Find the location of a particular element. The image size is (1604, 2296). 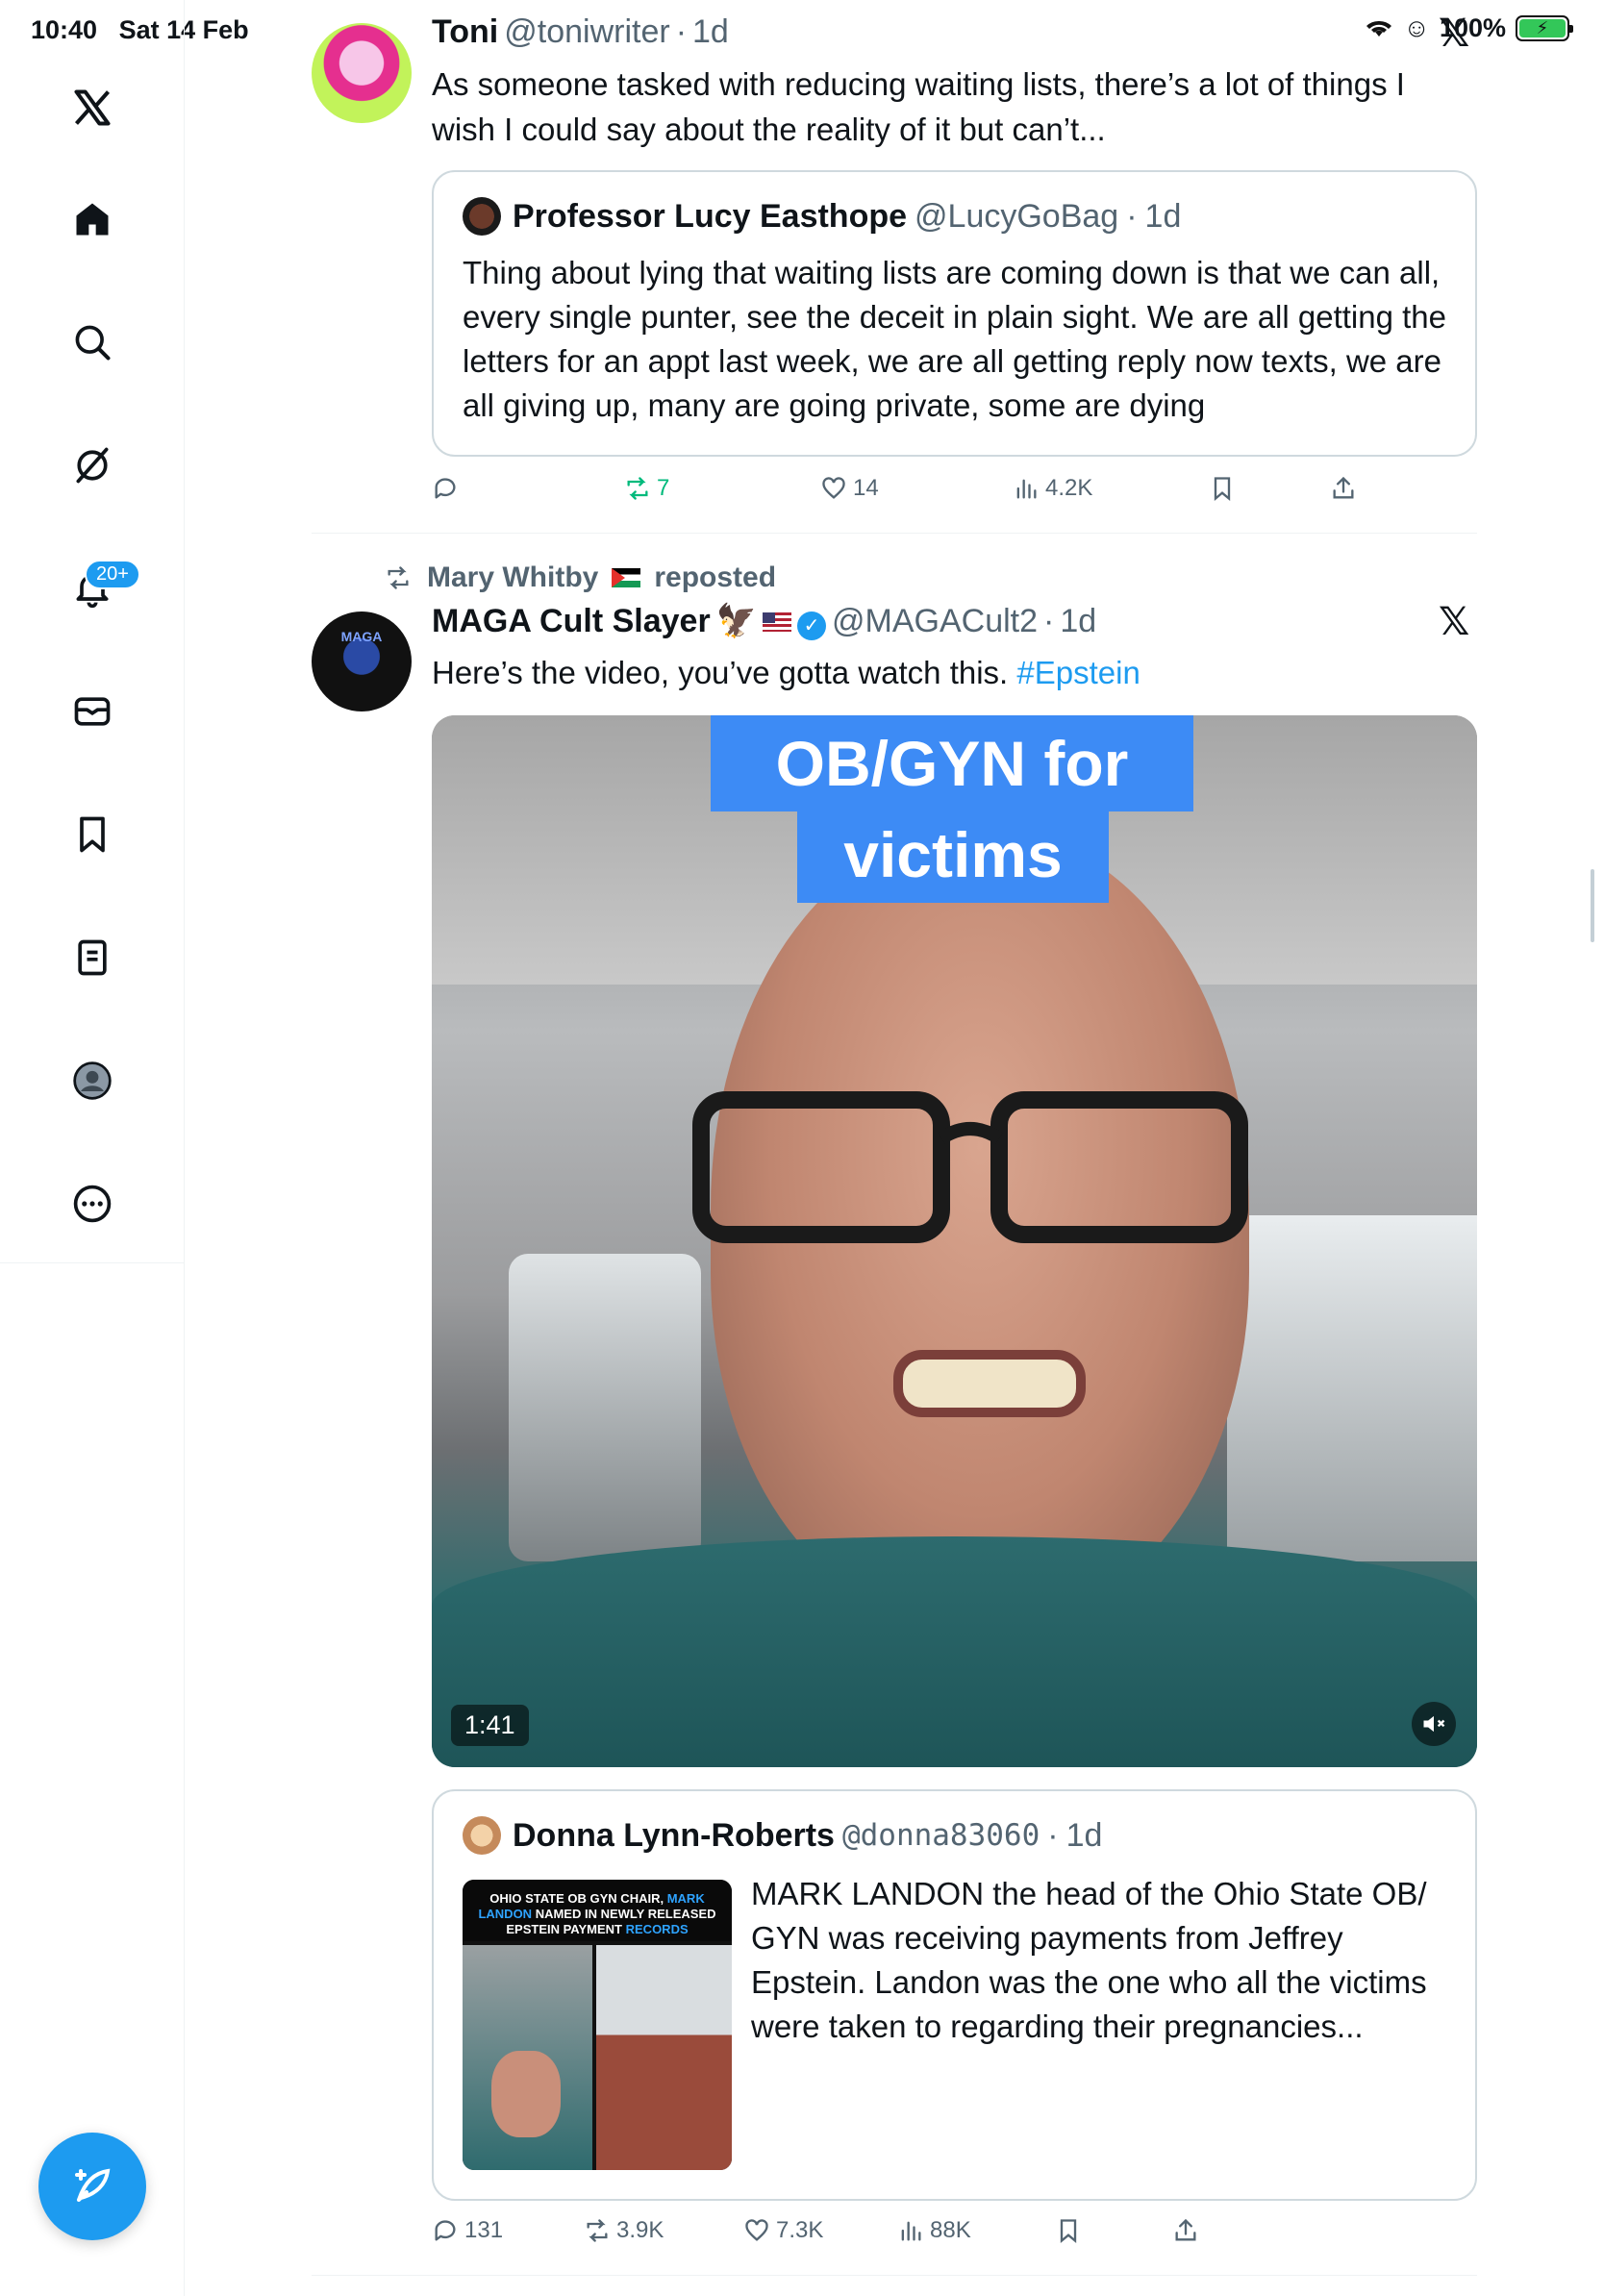

tweet-author-name: Toni is located at coordinates (465, 32).